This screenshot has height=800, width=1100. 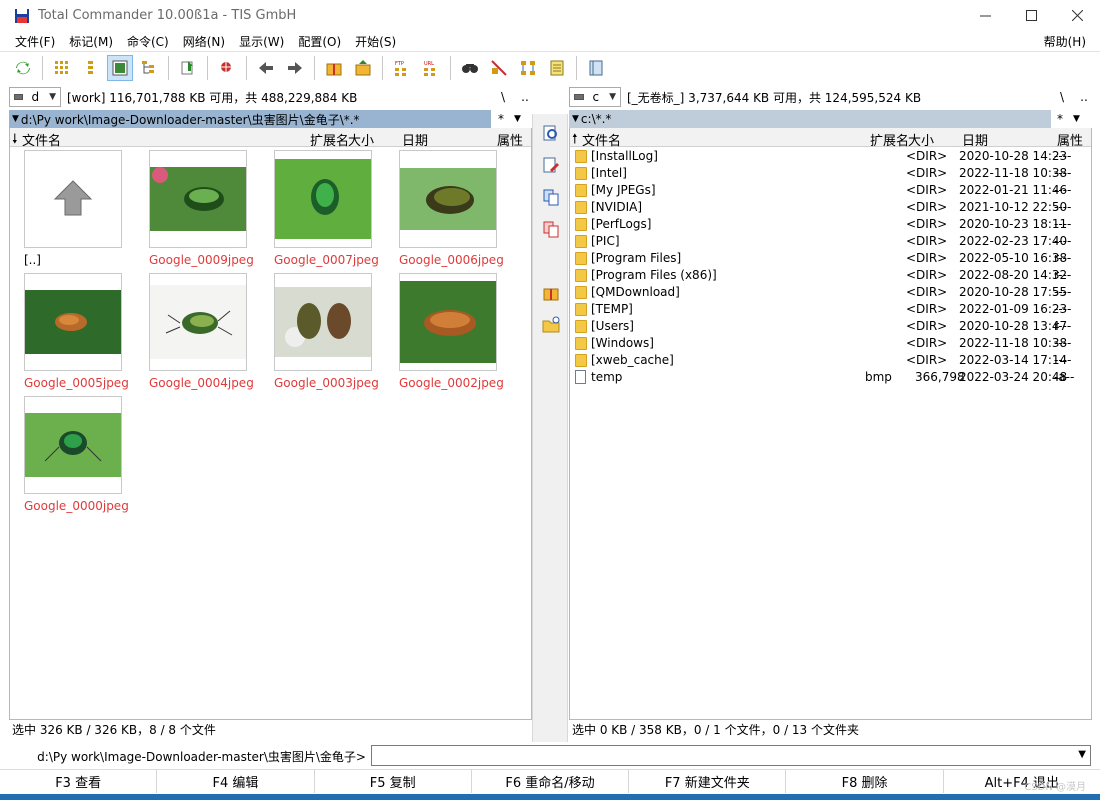 What do you see at coordinates (23, 68) in the screenshot?
I see `refresh-icon` at bounding box center [23, 68].